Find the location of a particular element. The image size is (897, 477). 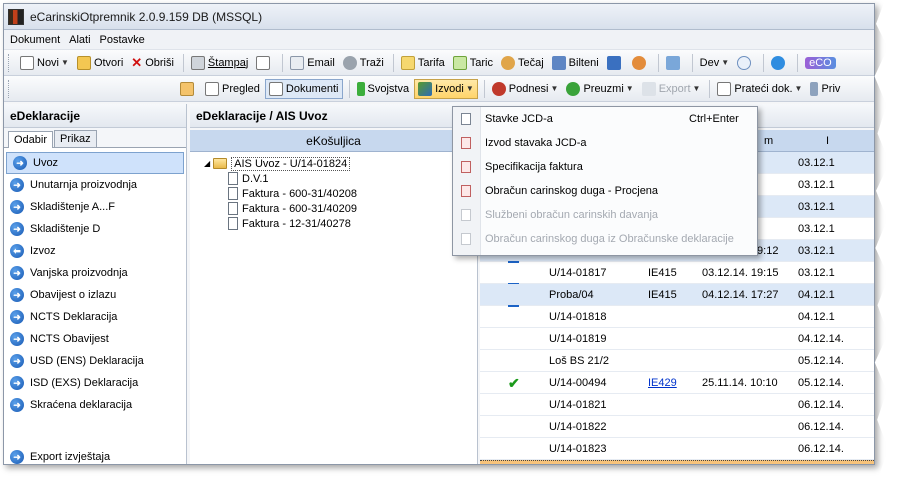

table-row: U/14-01821 06.12.14. is located at coordinates (677, 405).